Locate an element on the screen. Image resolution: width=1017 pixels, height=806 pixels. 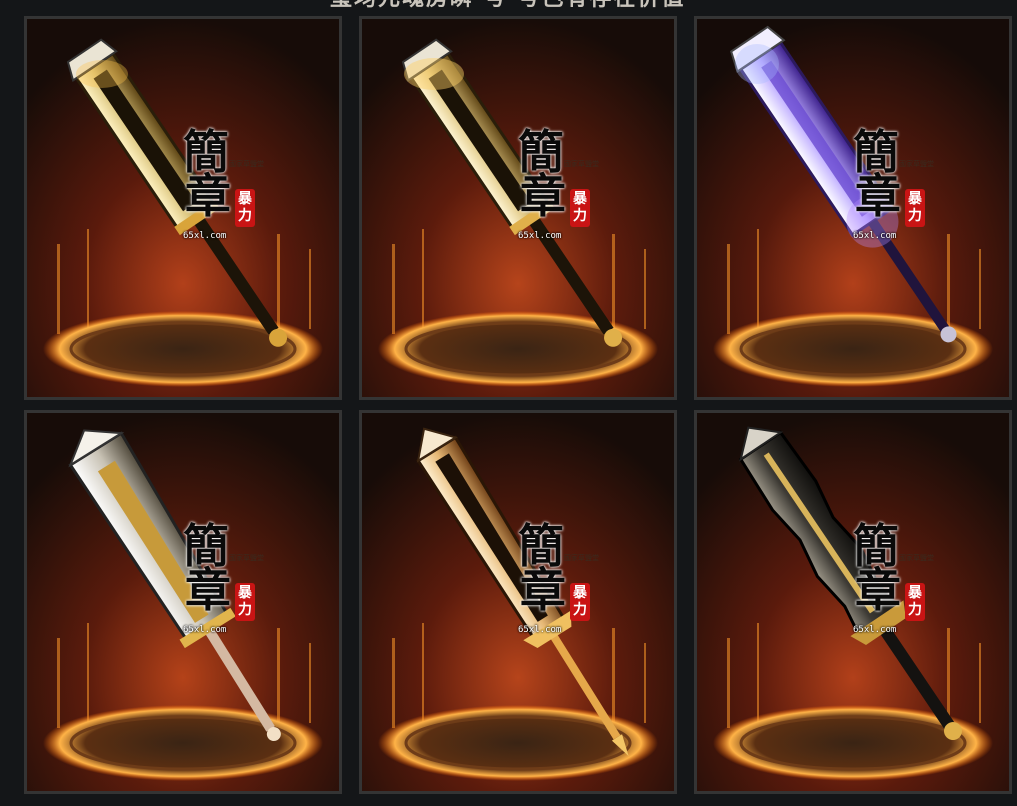
weapon-card-2: 簡 國家草鹽堂 章 暴力 65xl.com is located at coordinates (518, 208).